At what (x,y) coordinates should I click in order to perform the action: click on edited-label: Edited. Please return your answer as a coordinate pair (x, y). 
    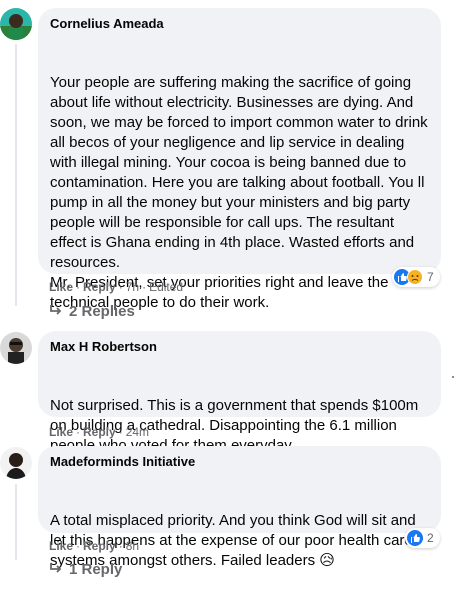
    Looking at the image, I should click on (166, 287).